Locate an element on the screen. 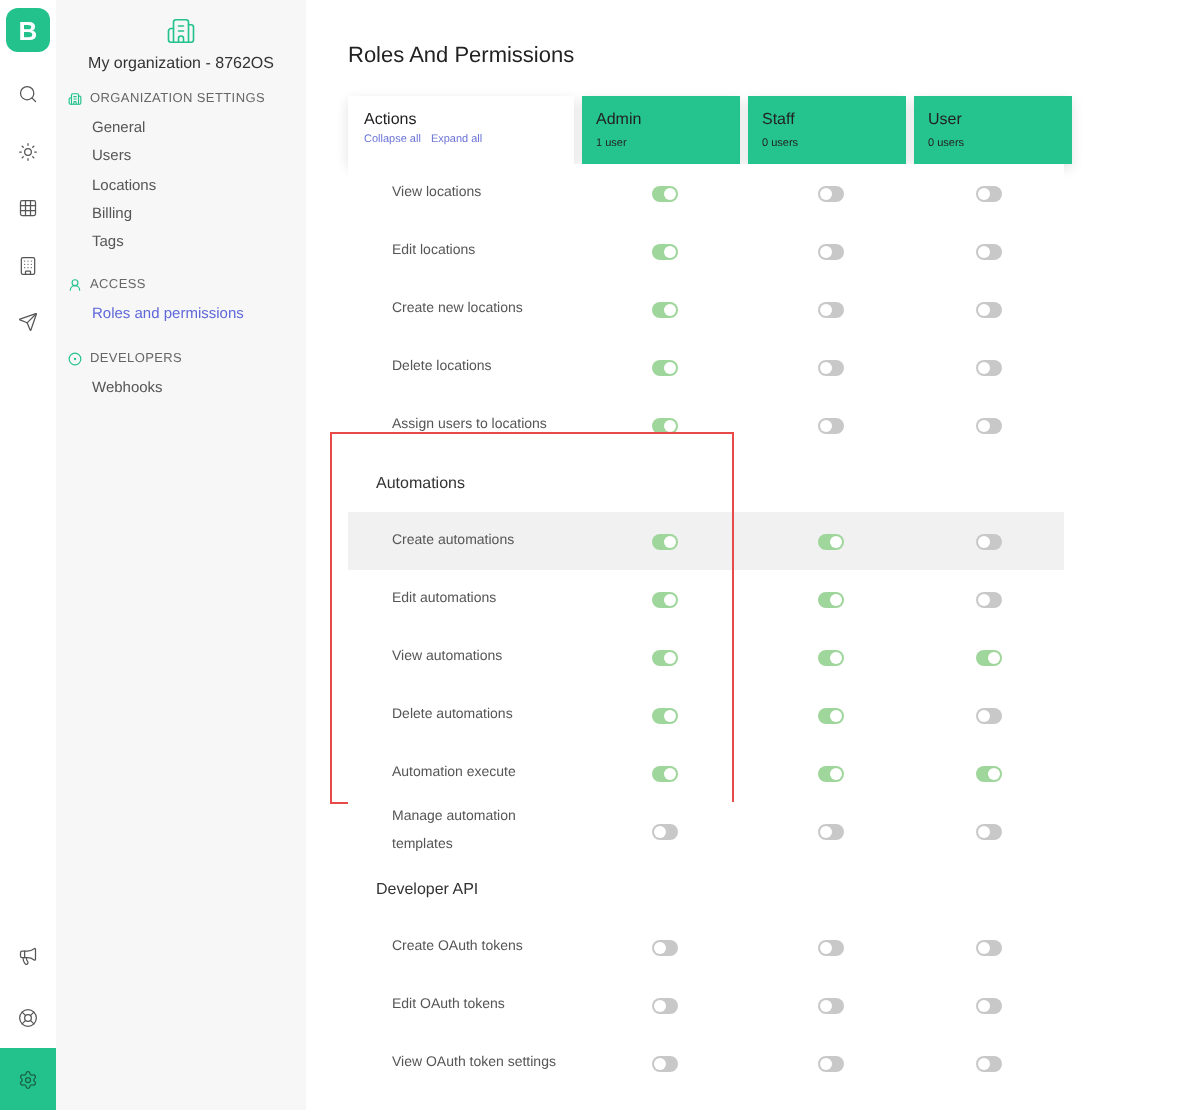 The image size is (1204, 1110). send-icon is located at coordinates (28, 322).